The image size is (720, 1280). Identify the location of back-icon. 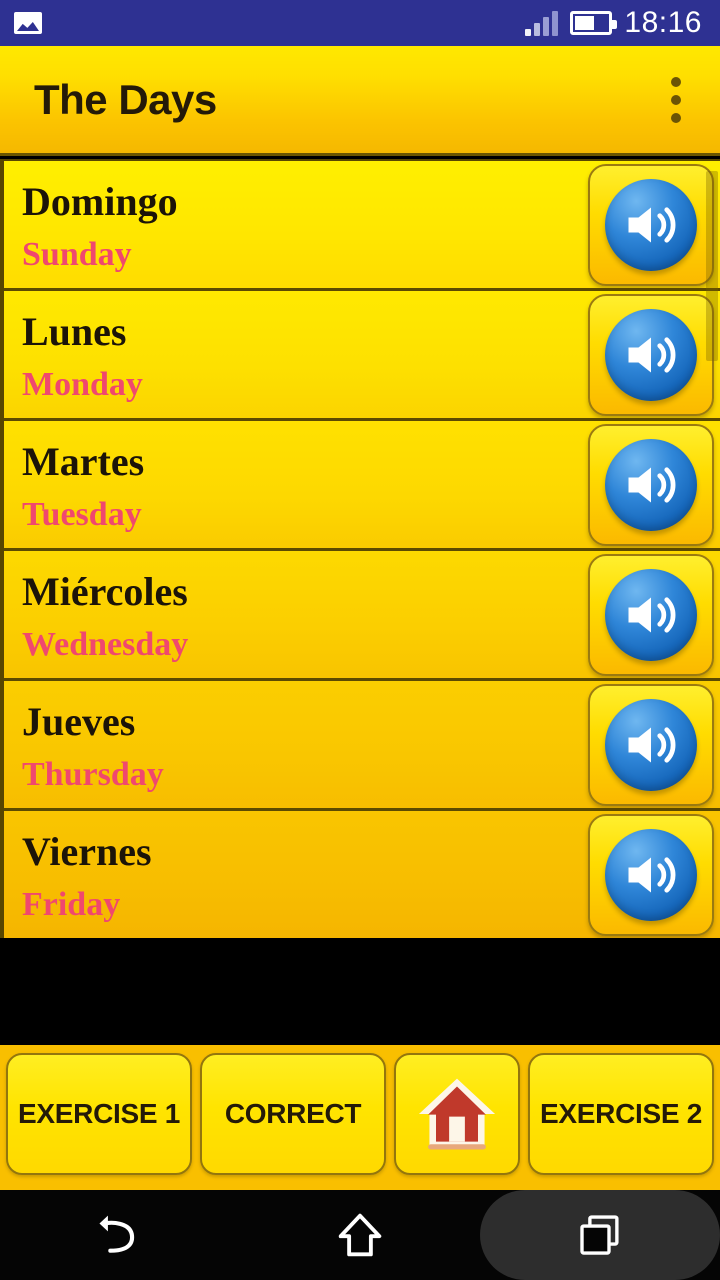
(120, 1235).